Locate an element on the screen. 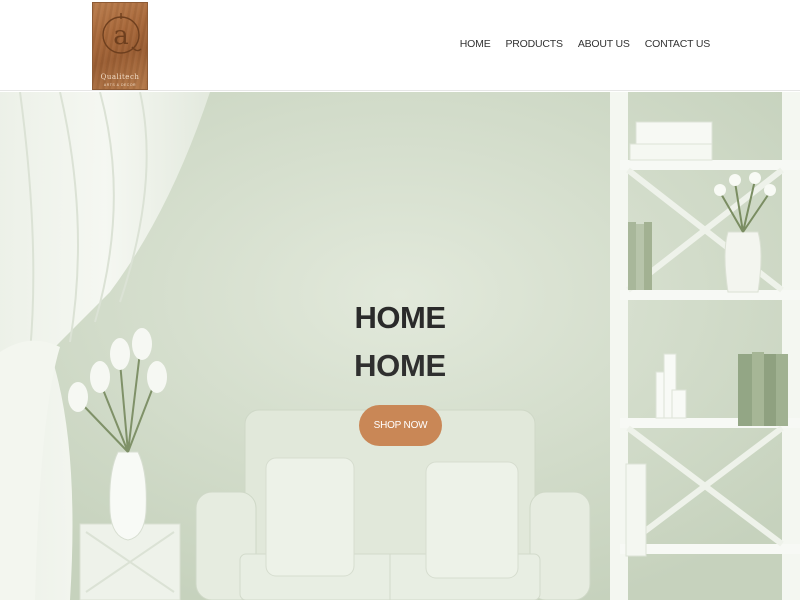 Image resolution: width=800 pixels, height=600 pixels. svg-text: a is located at coordinates (121, 36).